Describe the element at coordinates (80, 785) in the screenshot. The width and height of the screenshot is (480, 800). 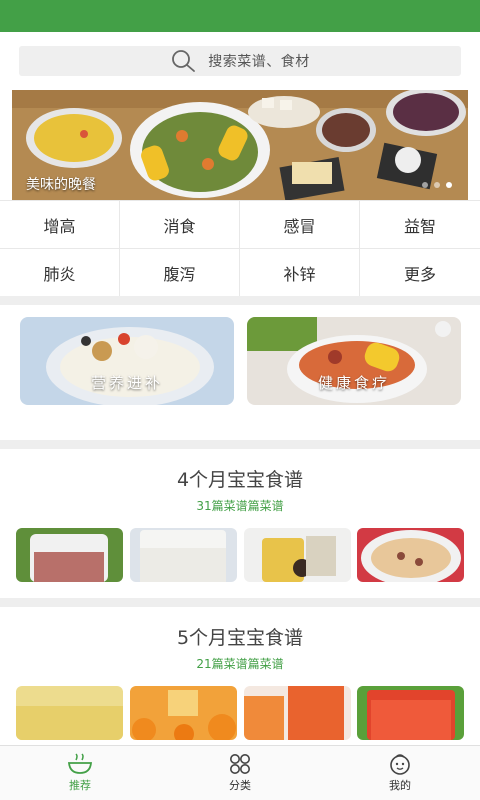
I see `tab-label: 推荐` at that location.